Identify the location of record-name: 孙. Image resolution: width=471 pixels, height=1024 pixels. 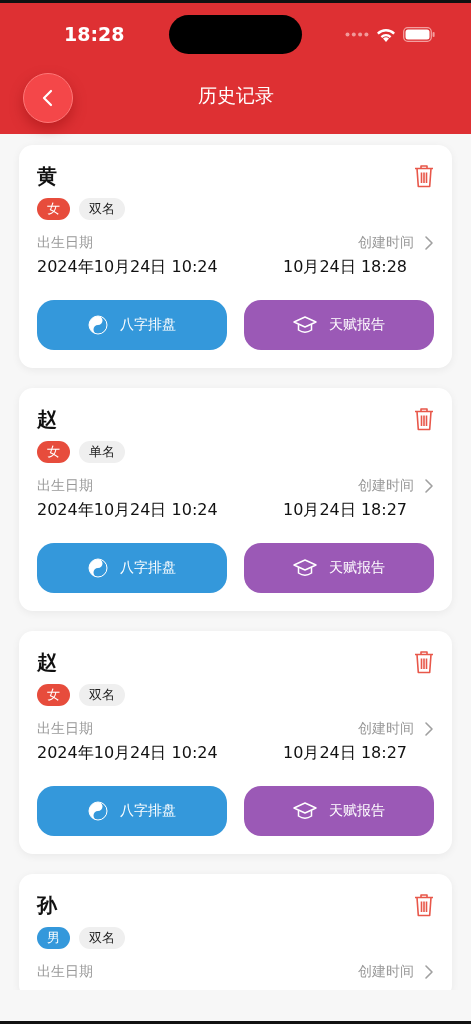
(47, 905).